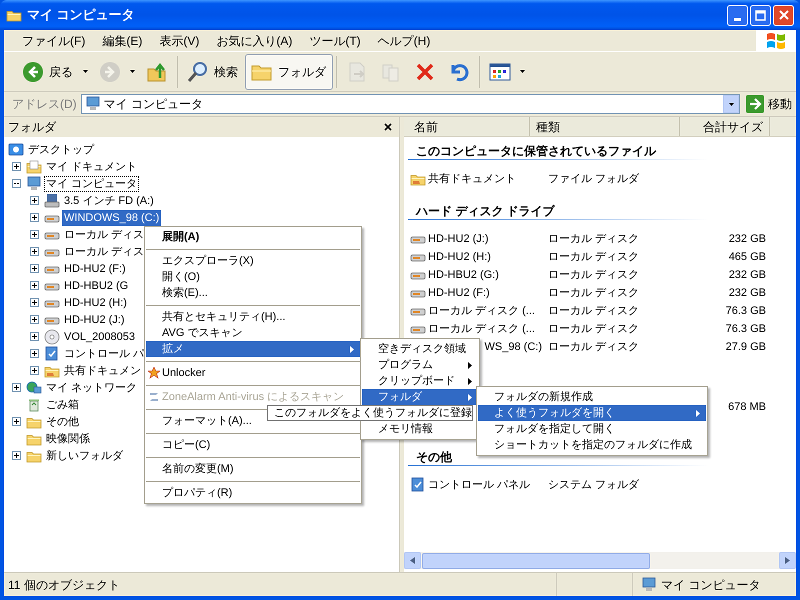 Image resolution: width=800 pixels, height=600 pixels. Describe the element at coordinates (253, 277) in the screenshot. I see `menu-item: 開く(O)` at that location.